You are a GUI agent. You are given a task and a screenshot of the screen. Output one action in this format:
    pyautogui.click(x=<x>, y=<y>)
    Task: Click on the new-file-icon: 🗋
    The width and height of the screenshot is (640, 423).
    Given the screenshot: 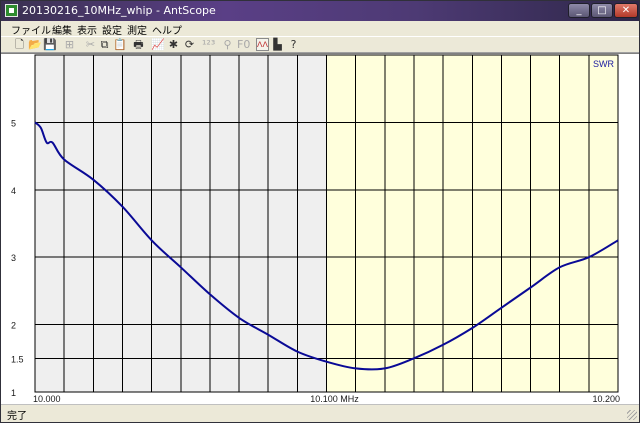 What is the action you would take?
    pyautogui.click(x=19, y=44)
    